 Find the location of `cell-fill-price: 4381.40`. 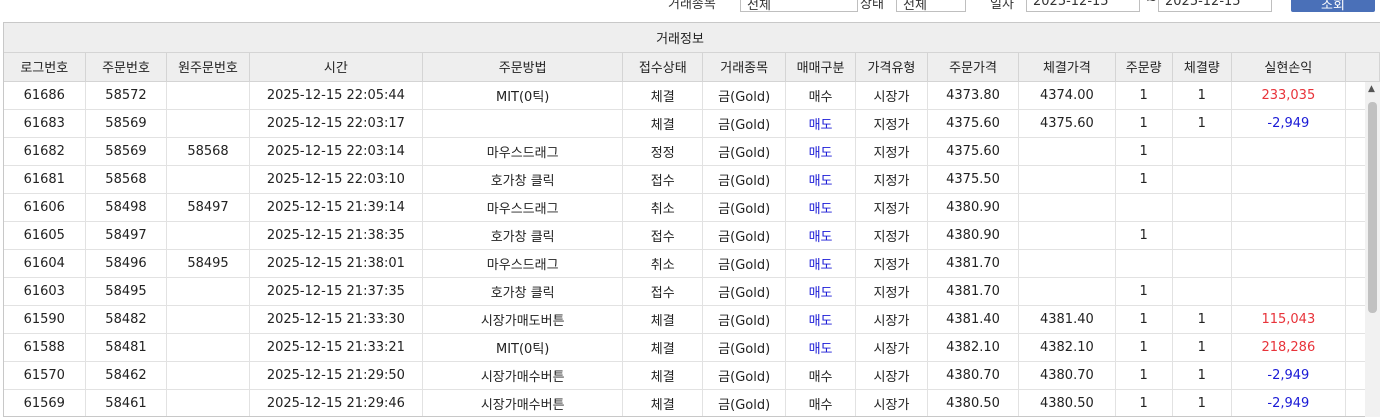

cell-fill-price: 4381.40 is located at coordinates (1067, 319).